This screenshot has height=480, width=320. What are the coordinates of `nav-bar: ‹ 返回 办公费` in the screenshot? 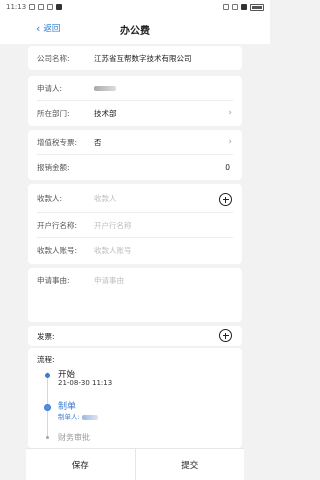 It's located at (135, 29).